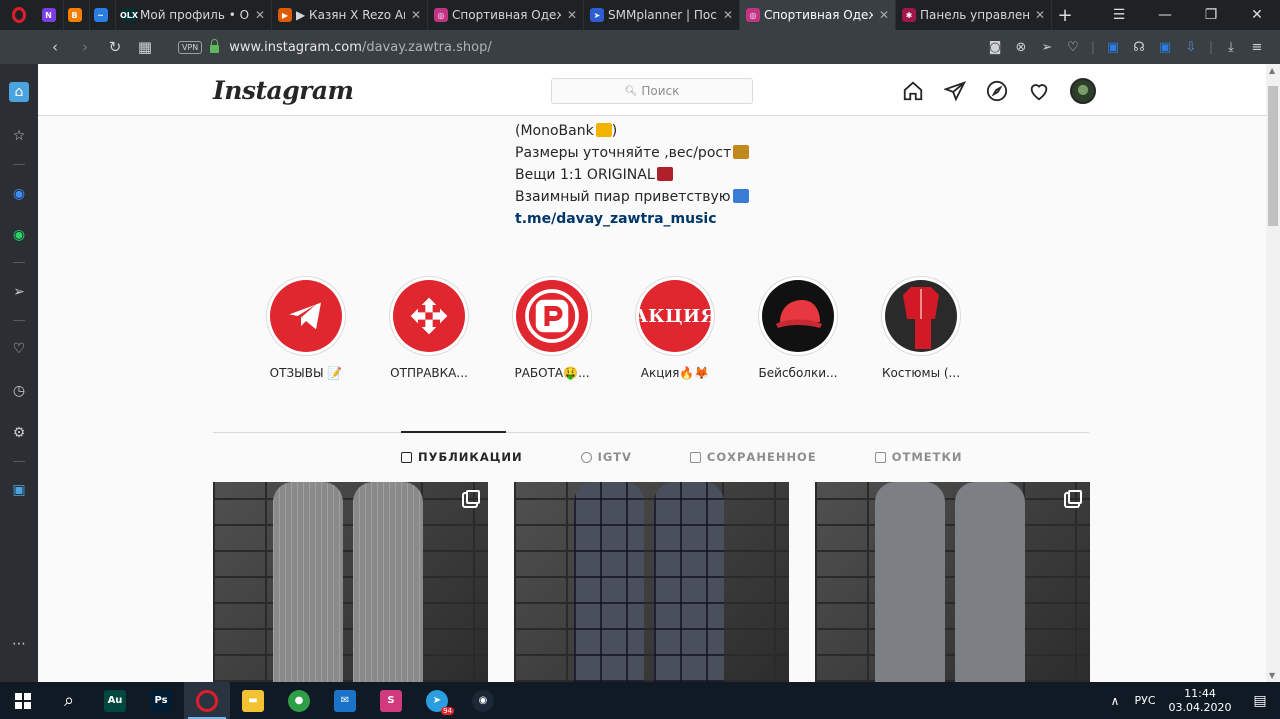  Describe the element at coordinates (391, 700) in the screenshot. I see `taskbar-app: S` at that location.